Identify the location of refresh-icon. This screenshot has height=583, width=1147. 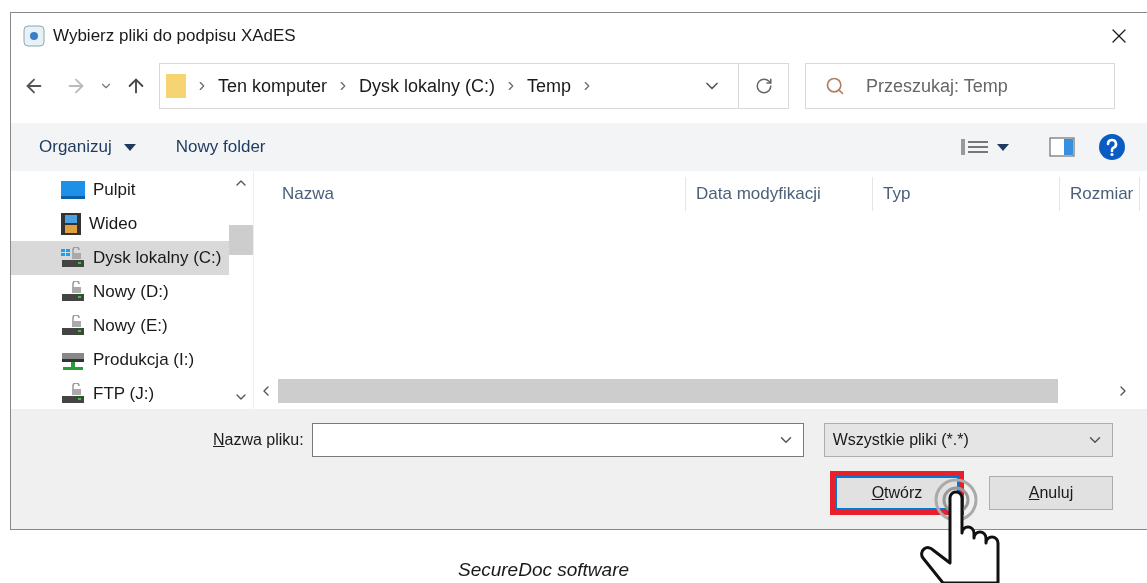
(763, 86).